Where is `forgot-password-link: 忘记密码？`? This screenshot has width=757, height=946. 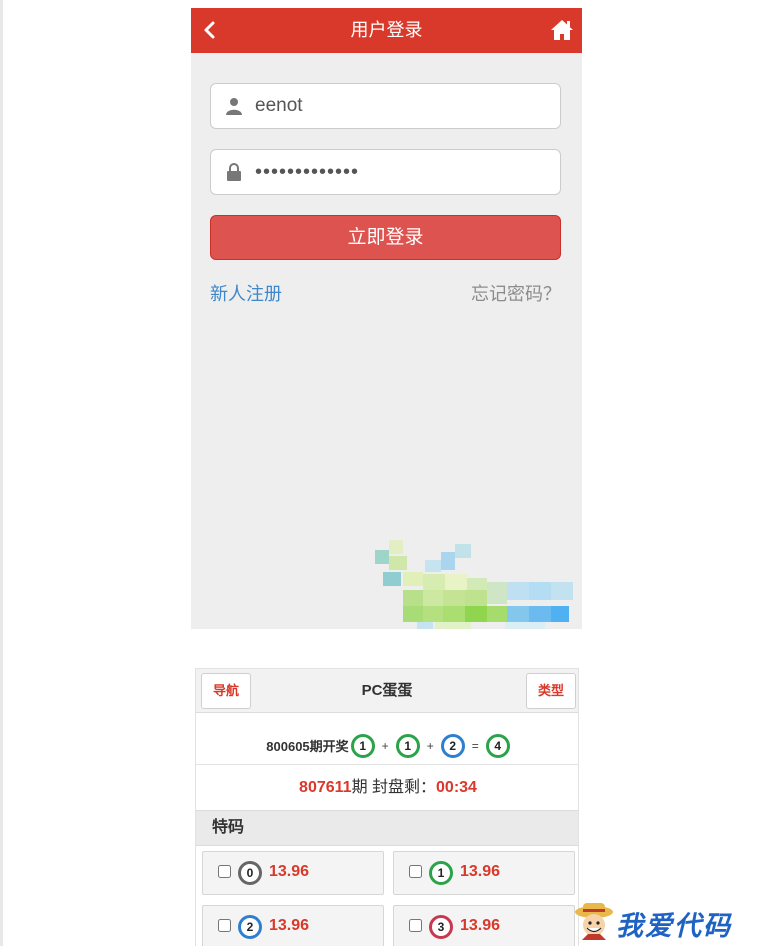
forgot-password-link: 忘记密码？ is located at coordinates (516, 293).